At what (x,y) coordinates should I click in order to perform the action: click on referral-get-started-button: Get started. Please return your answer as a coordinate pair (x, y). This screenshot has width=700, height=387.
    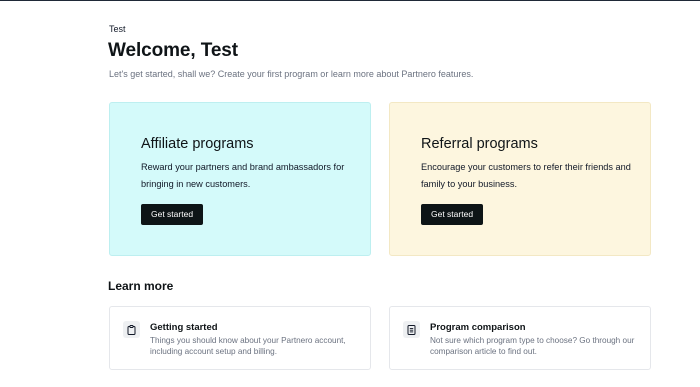
    Looking at the image, I should click on (452, 214).